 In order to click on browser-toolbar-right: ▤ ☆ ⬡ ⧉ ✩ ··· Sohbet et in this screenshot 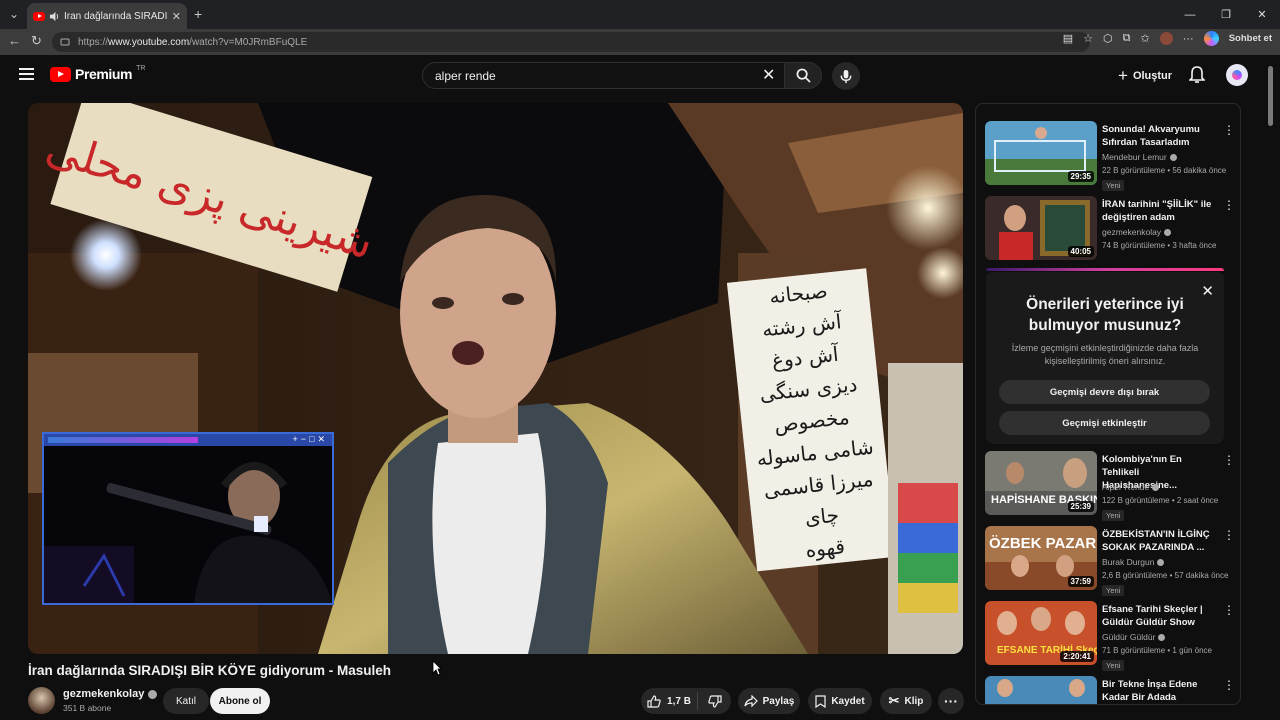, I will do `click(1167, 38)`.